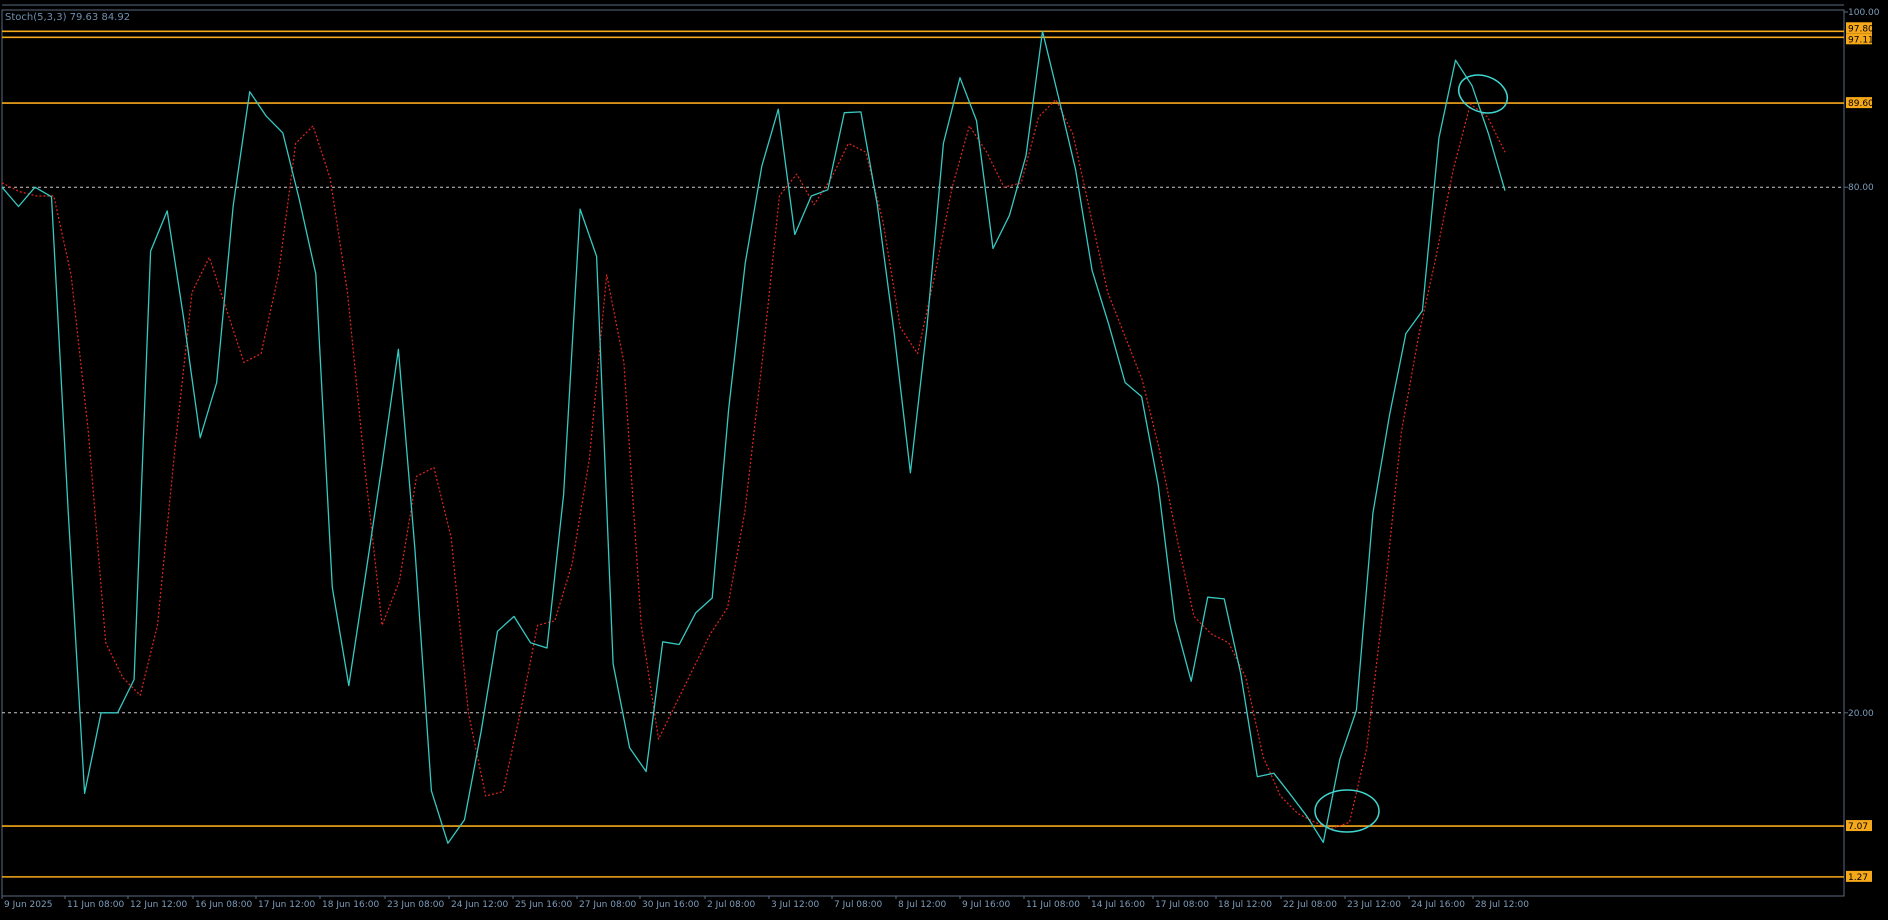 This screenshot has width=1888, height=920. What do you see at coordinates (1245, 905) in the screenshot?
I see `x-tick-label: 18 Jul 12:00` at bounding box center [1245, 905].